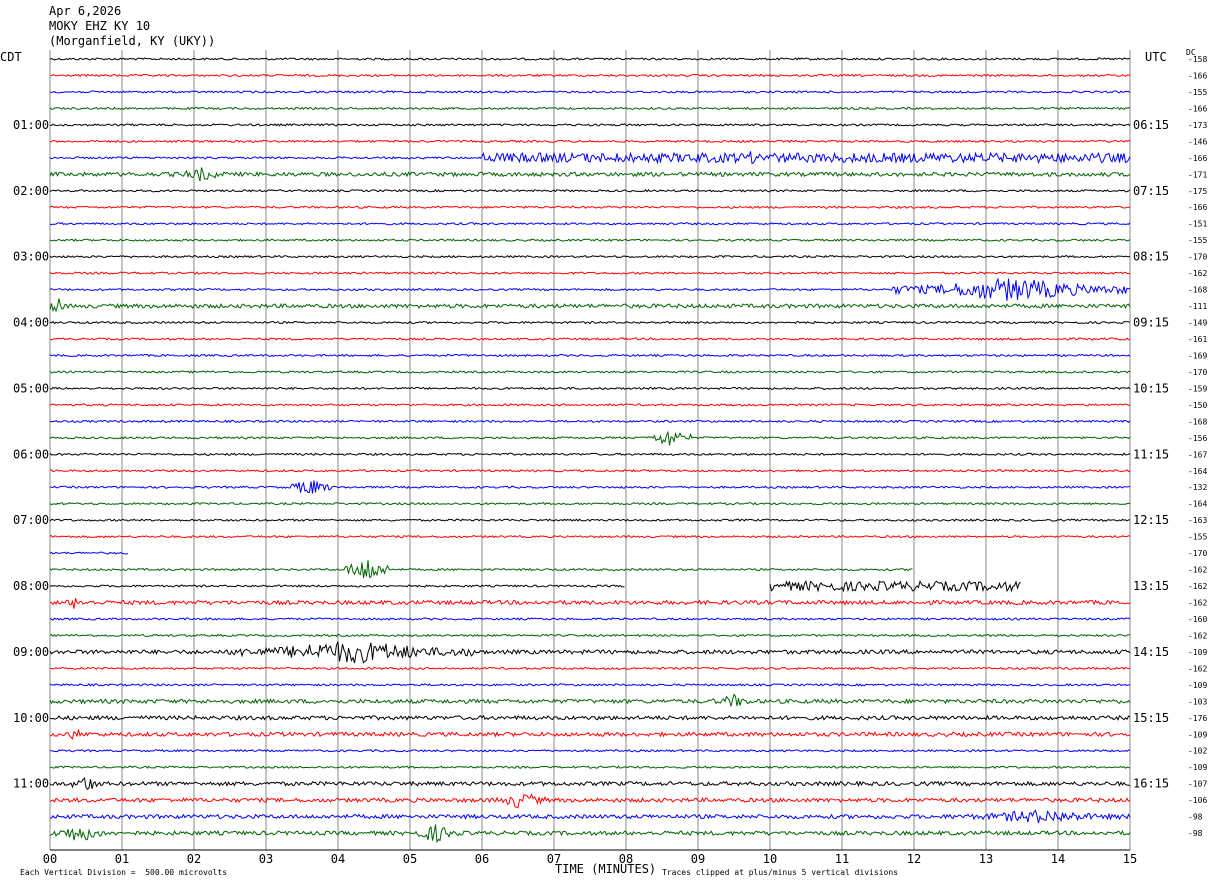  I want to click on left-hour-label: 04:00, so click(31, 323).